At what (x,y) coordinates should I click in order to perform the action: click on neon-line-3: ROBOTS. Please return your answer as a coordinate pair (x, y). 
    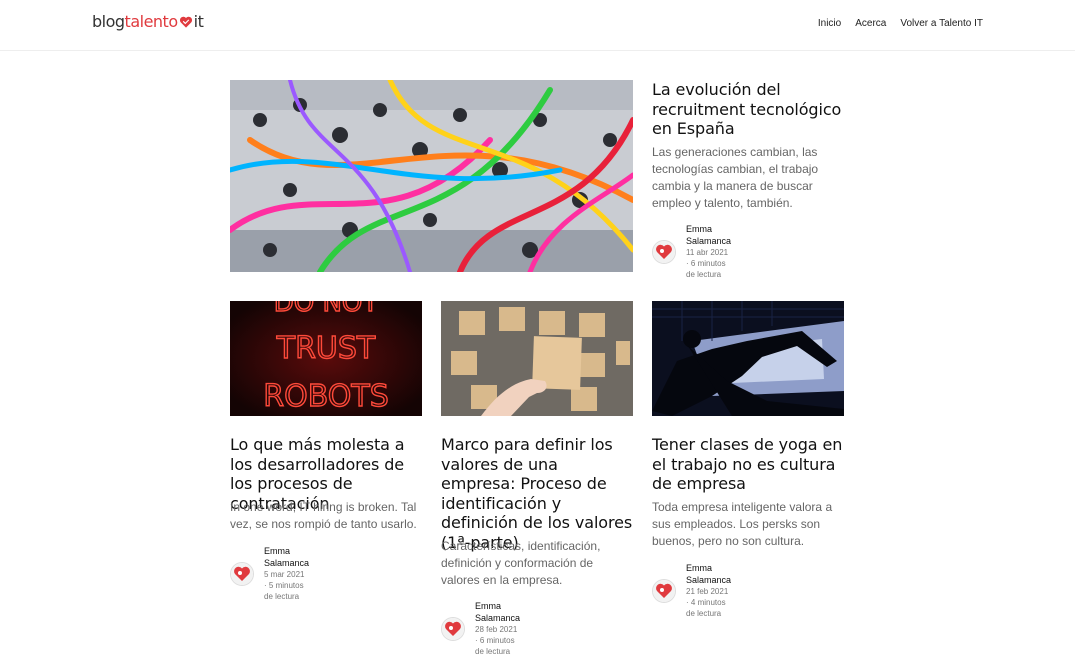
    Looking at the image, I should click on (326, 396).